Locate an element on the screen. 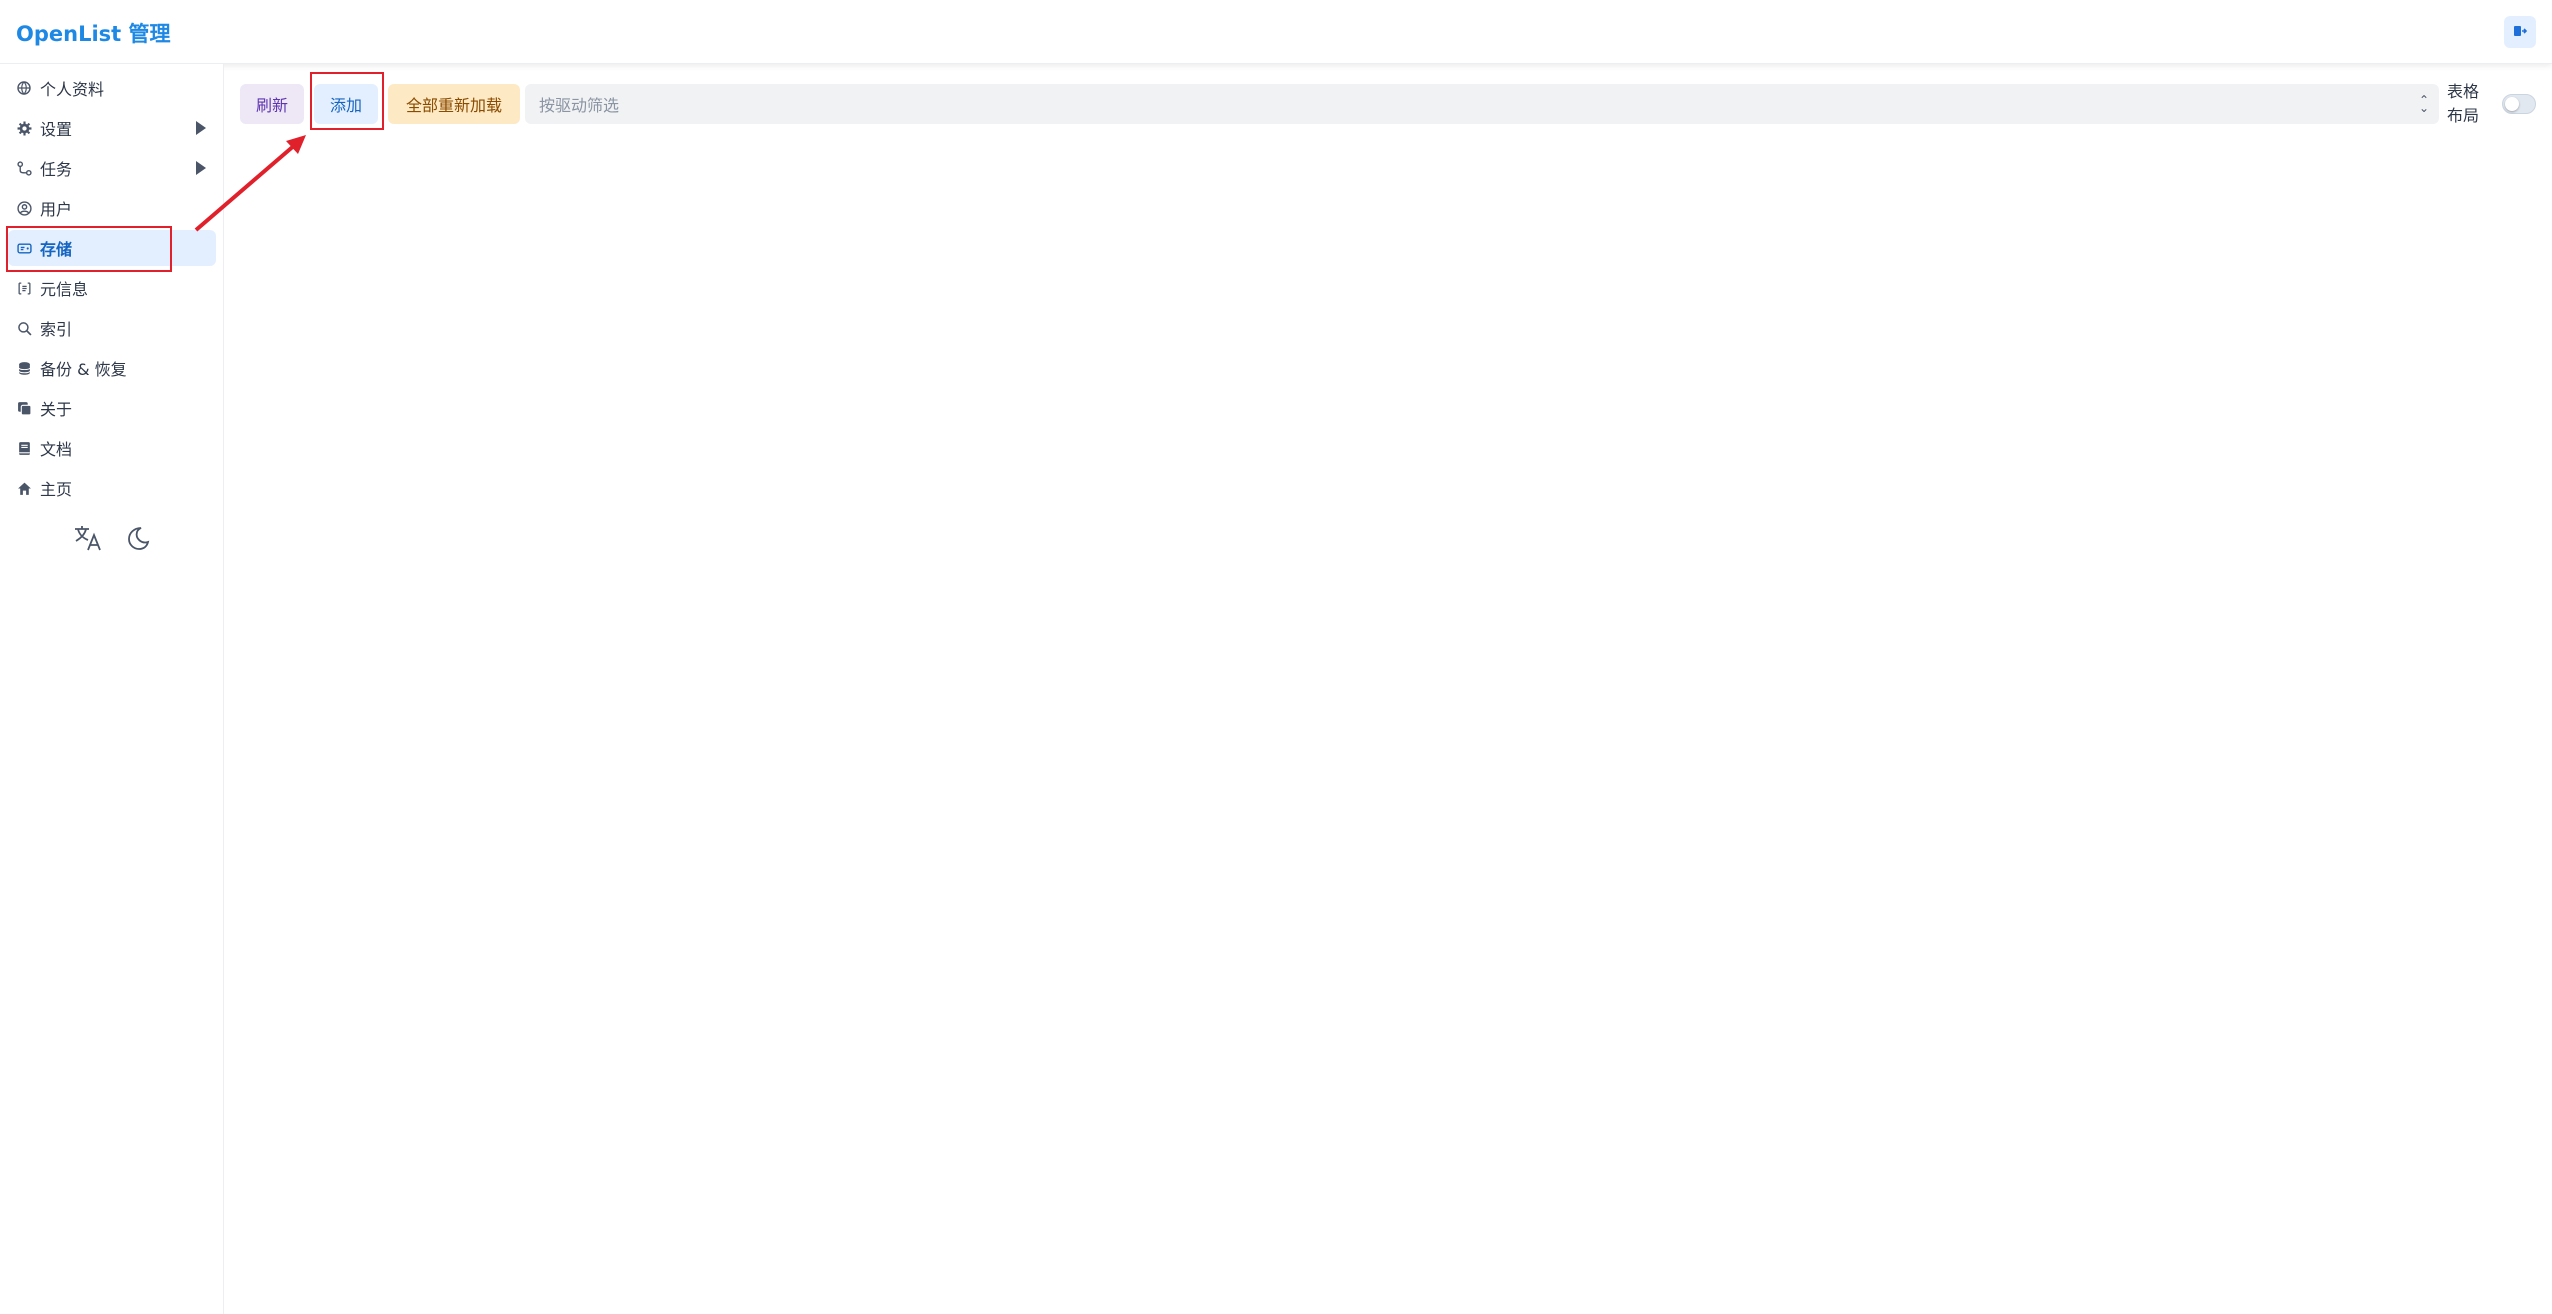 The height and width of the screenshot is (1314, 2552). sidebar-item-home: 主页 is located at coordinates (112, 488).